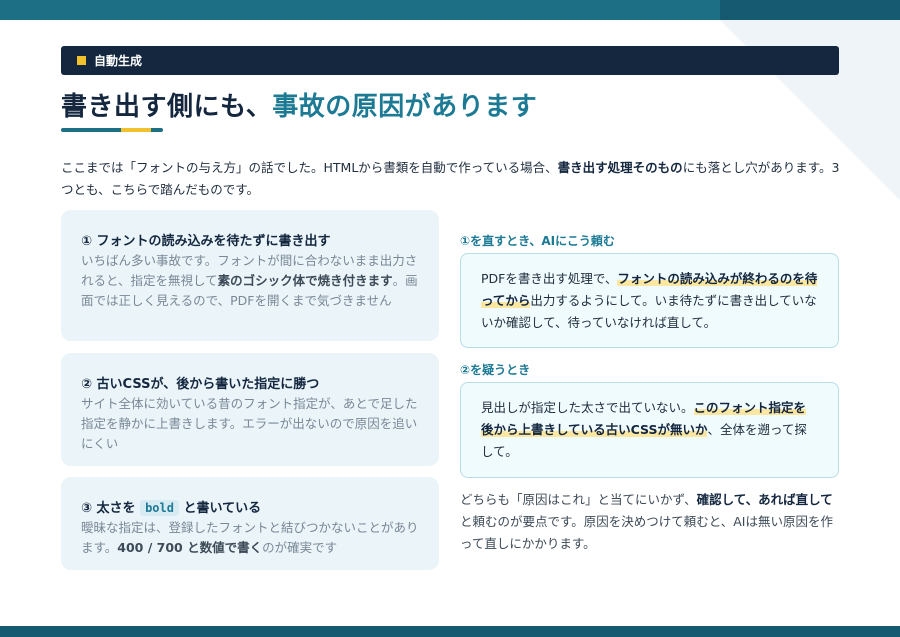 This screenshot has height=637, width=900. What do you see at coordinates (537, 241) in the screenshot?
I see `prompt-heading-1: ①を直すとき、AIにこう頼む` at bounding box center [537, 241].